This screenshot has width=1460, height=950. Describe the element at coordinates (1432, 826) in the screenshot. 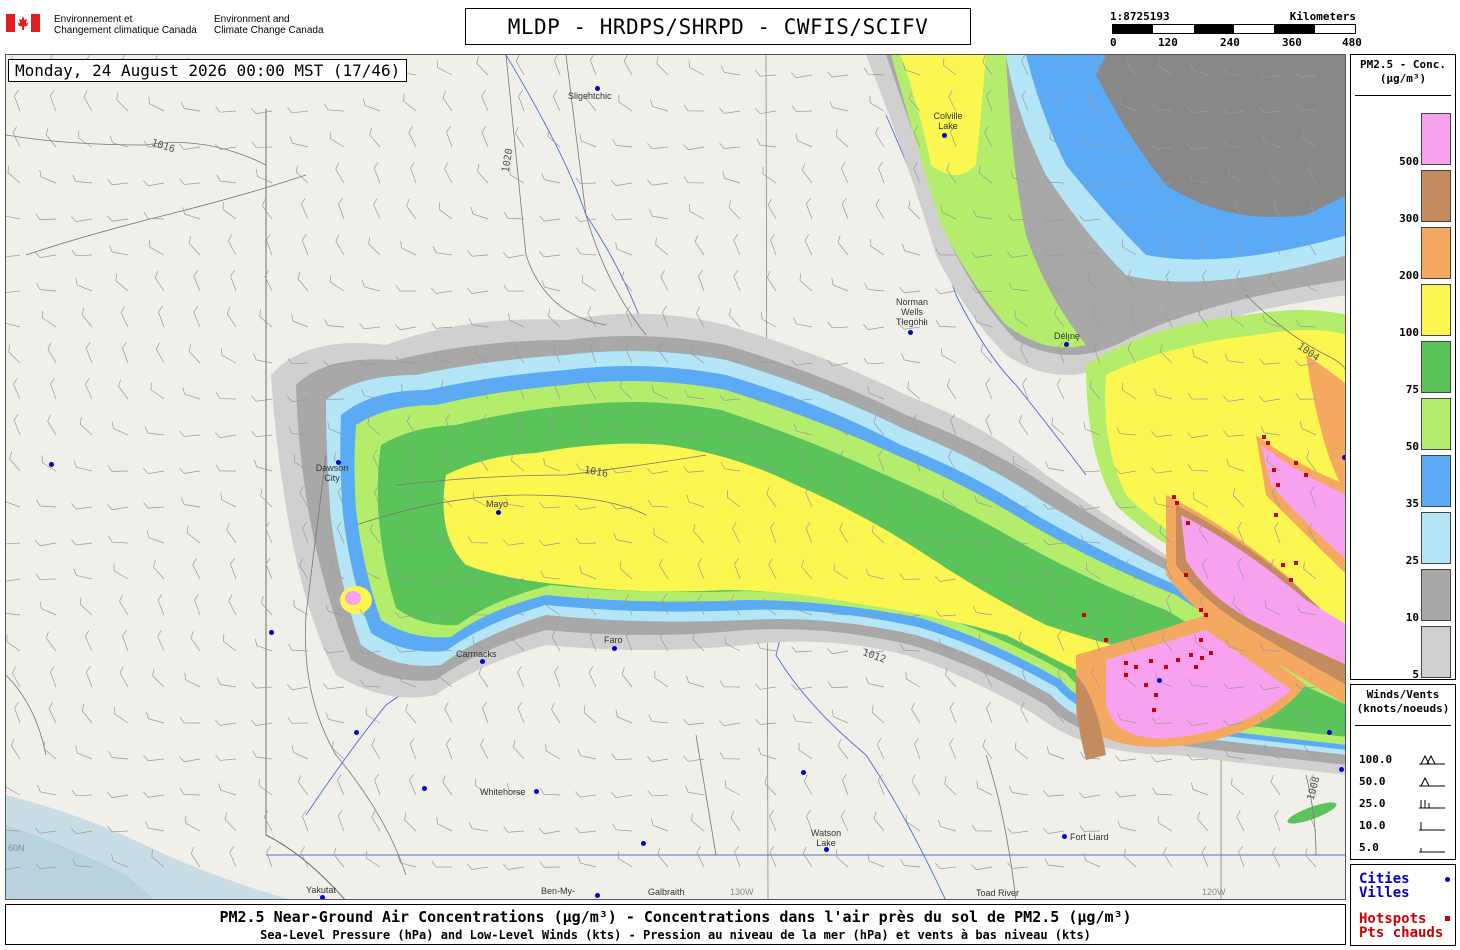

I see `wind-barb-10-icon` at that location.